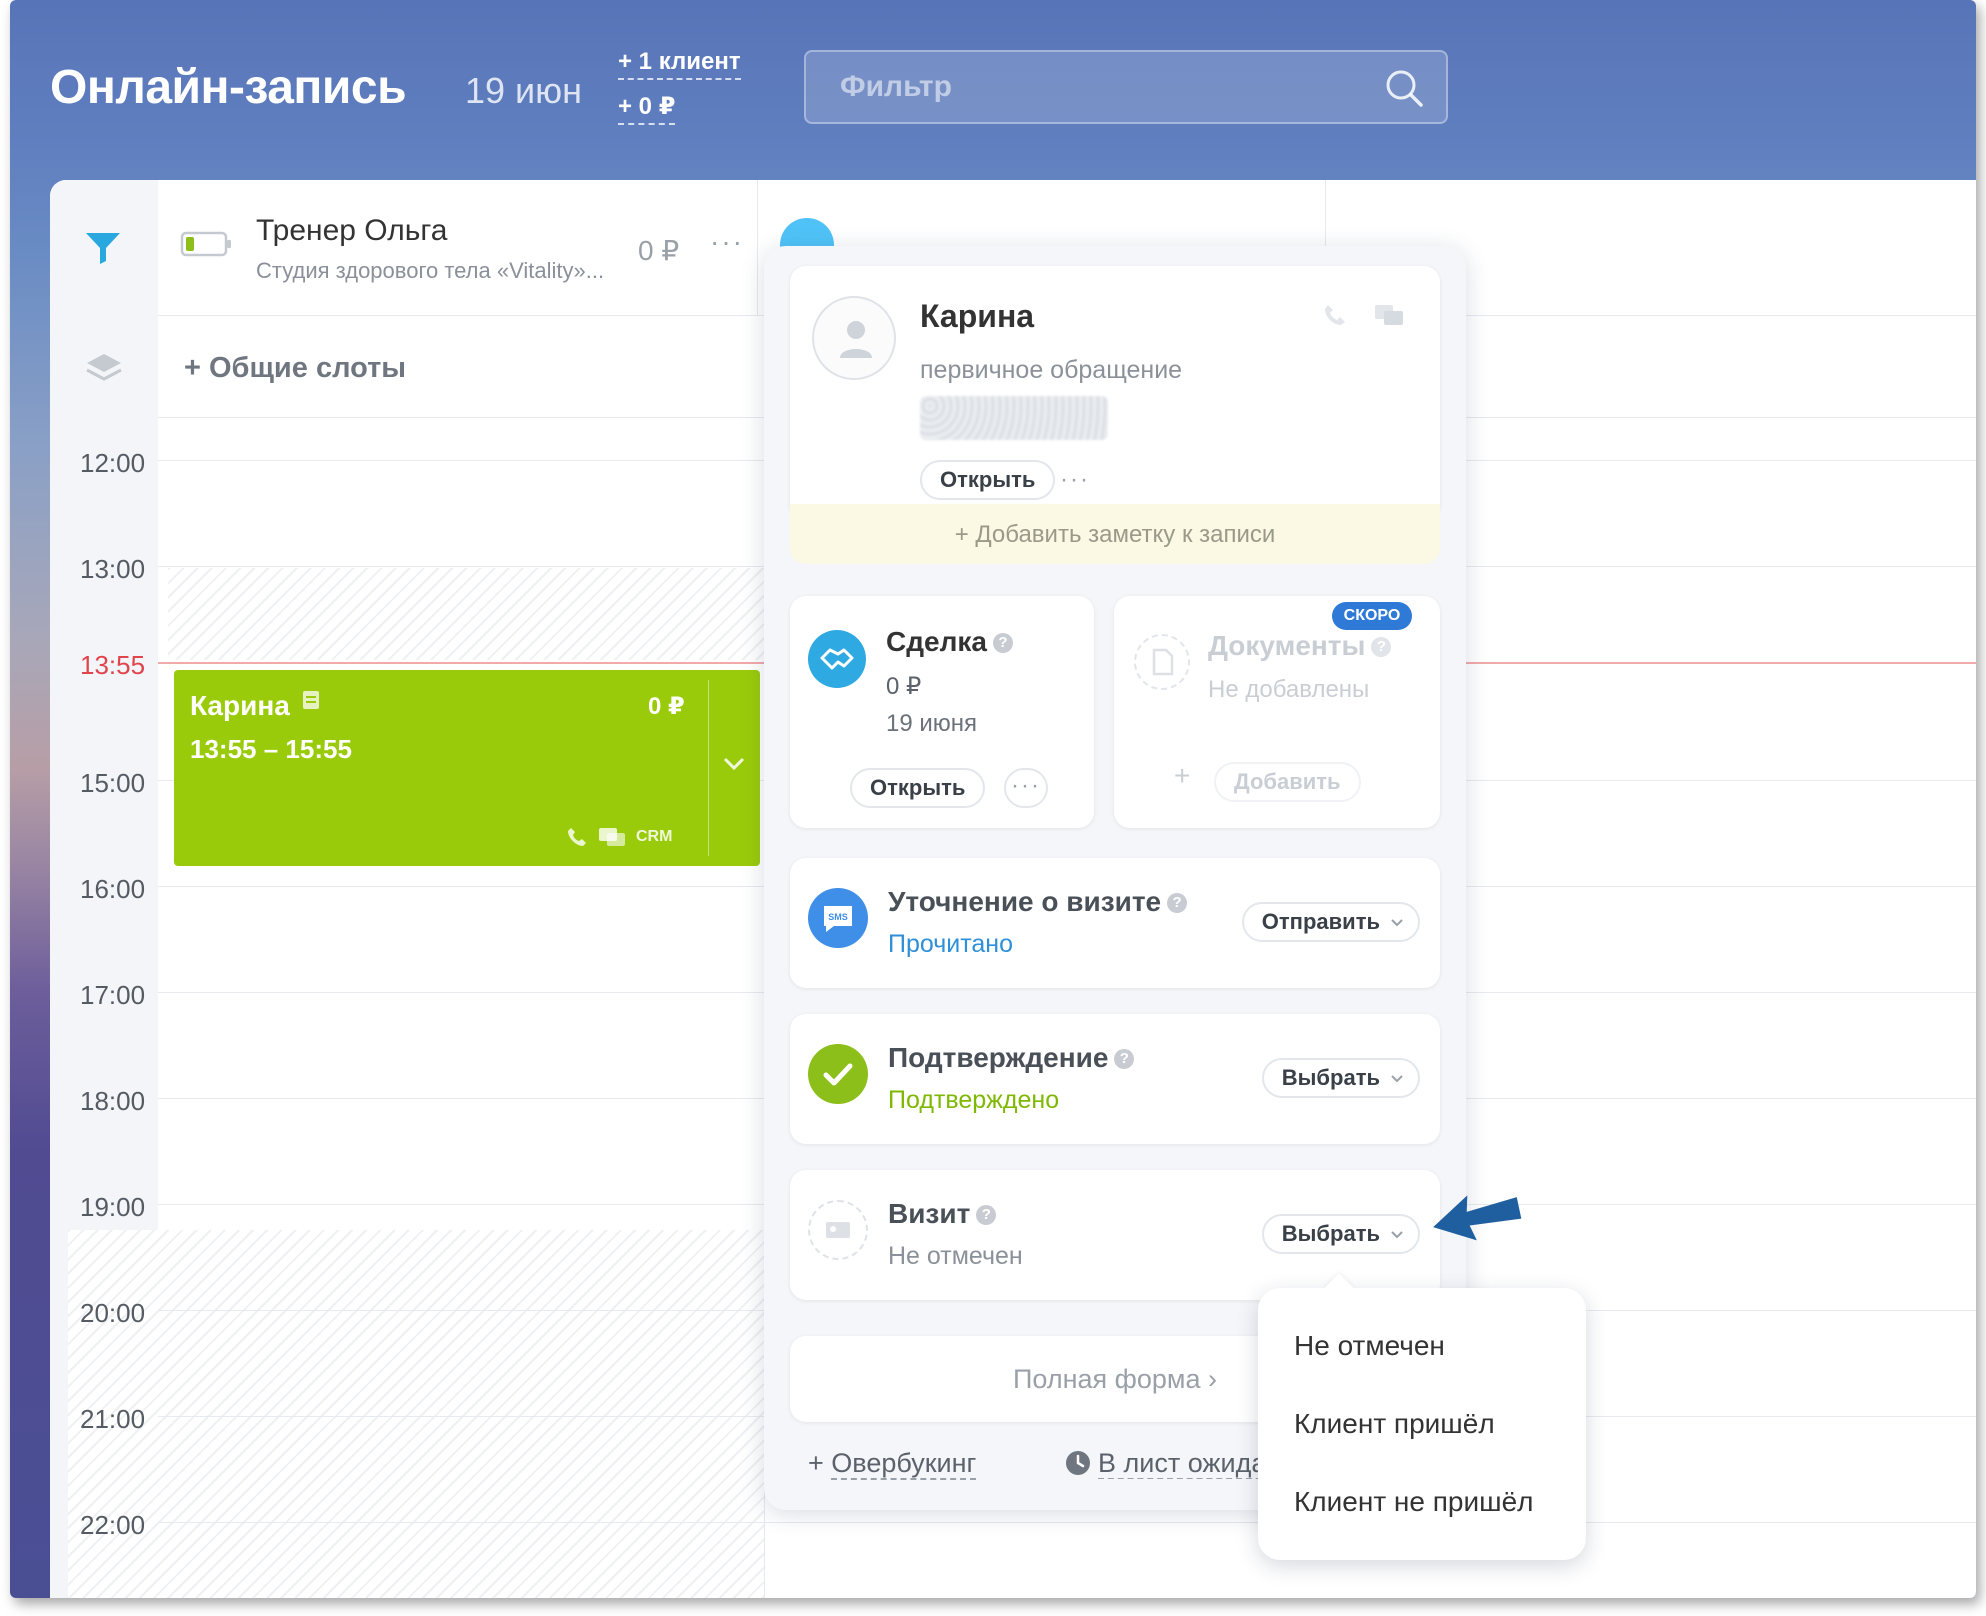  I want to click on visit-select-dropdown: Выбрать, so click(1340, 1234).